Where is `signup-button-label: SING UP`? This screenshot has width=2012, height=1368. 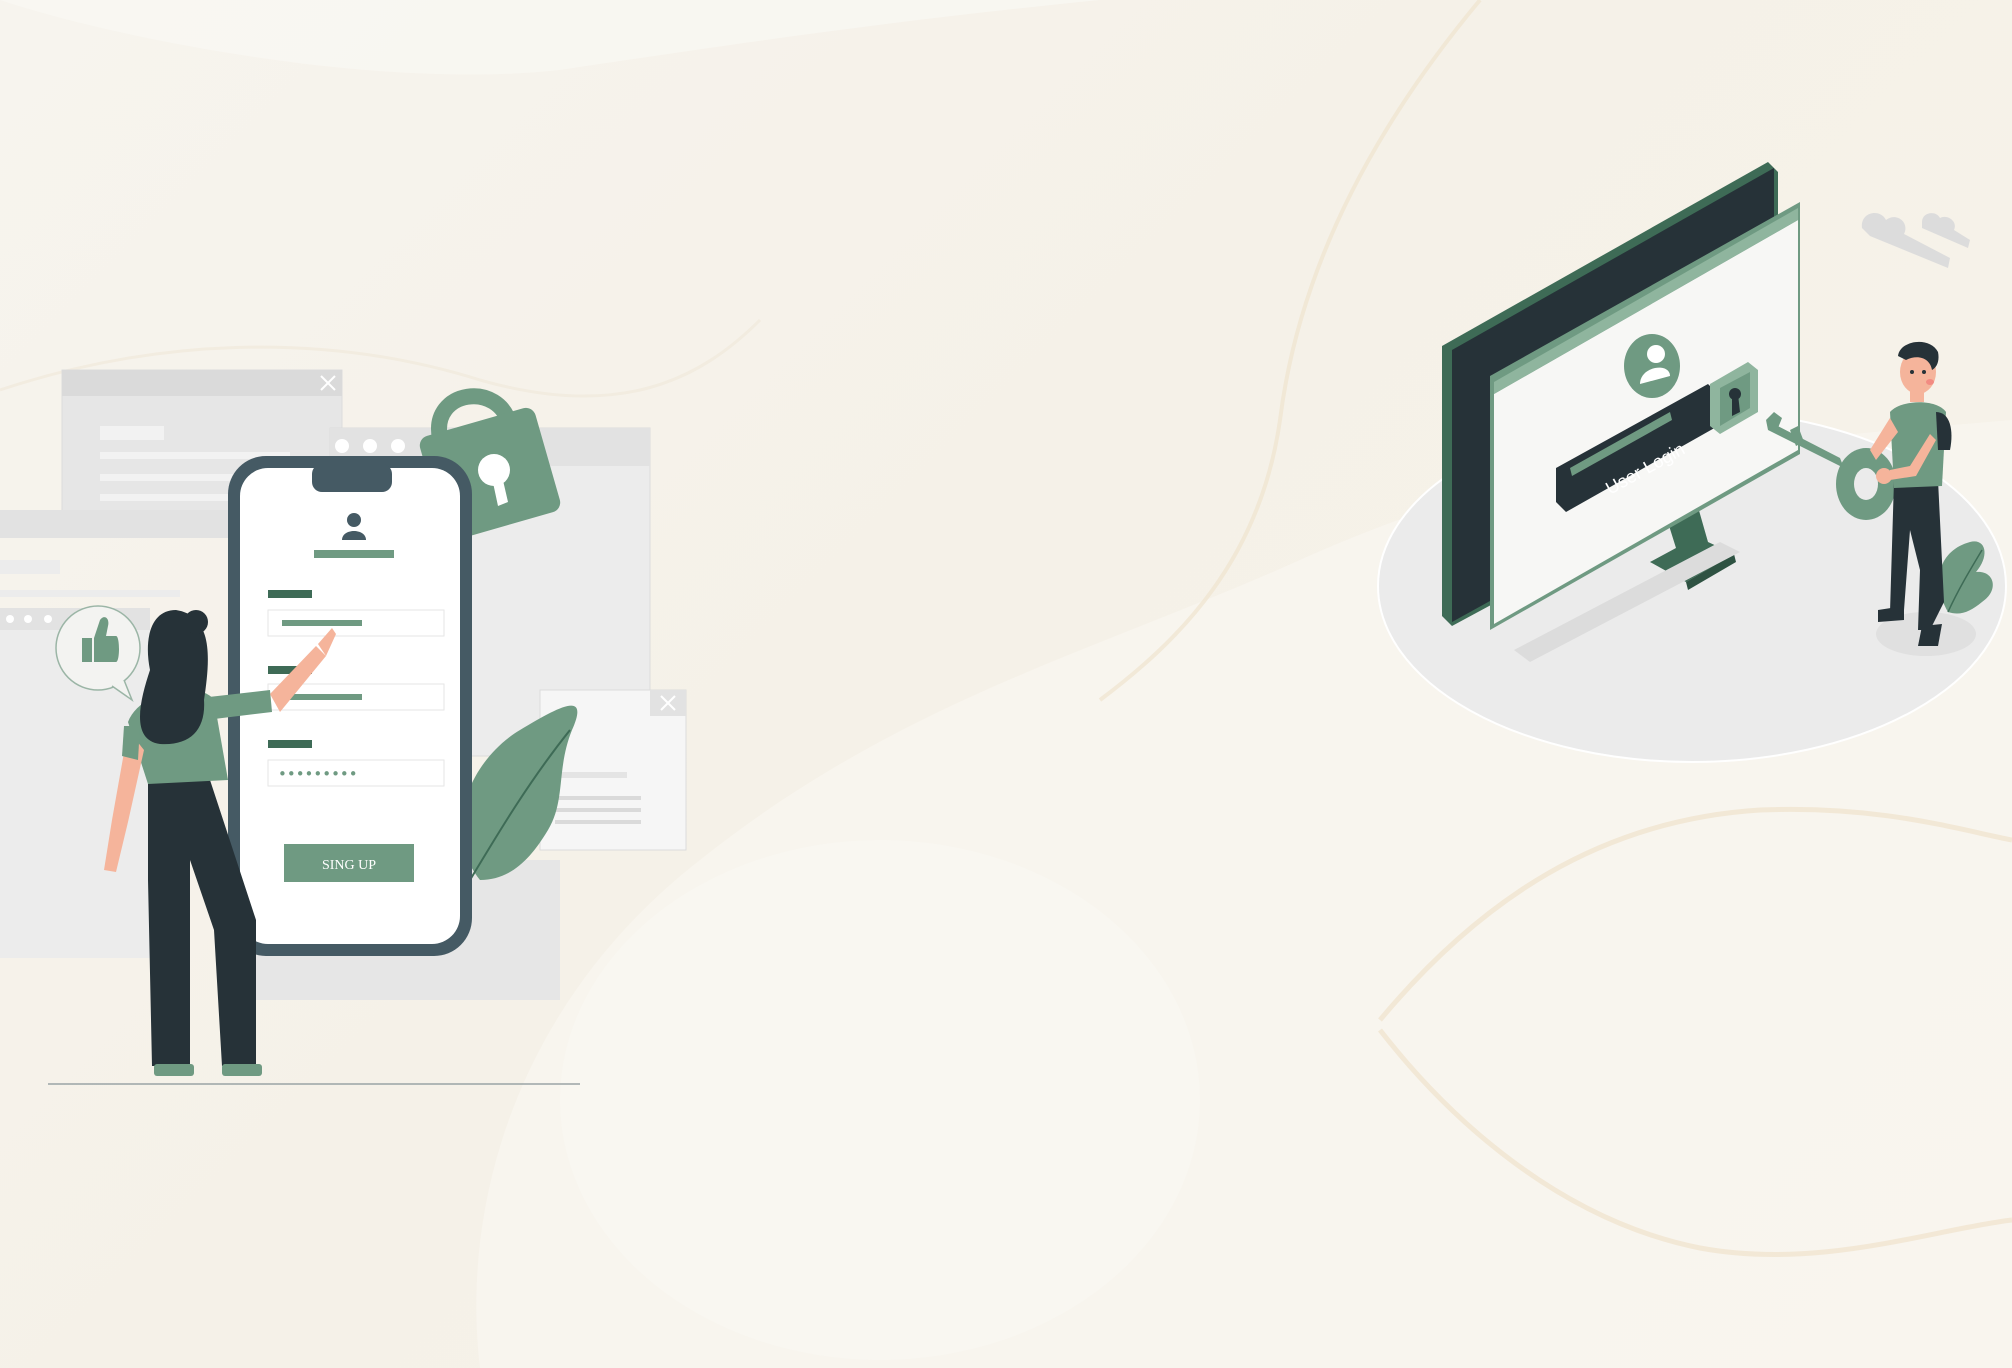 signup-button-label: SING UP is located at coordinates (349, 865).